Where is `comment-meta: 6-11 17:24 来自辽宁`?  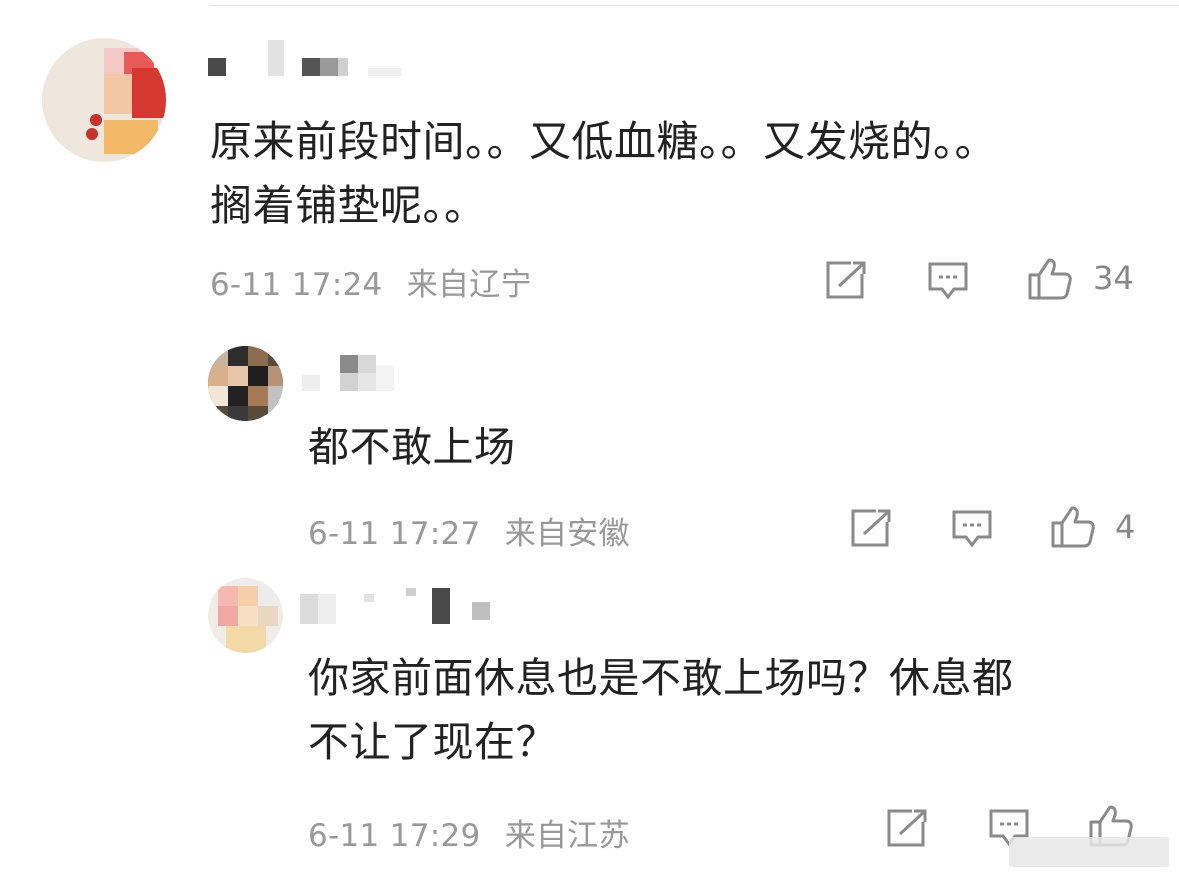 comment-meta: 6-11 17:24 来自辽宁 is located at coordinates (371, 281).